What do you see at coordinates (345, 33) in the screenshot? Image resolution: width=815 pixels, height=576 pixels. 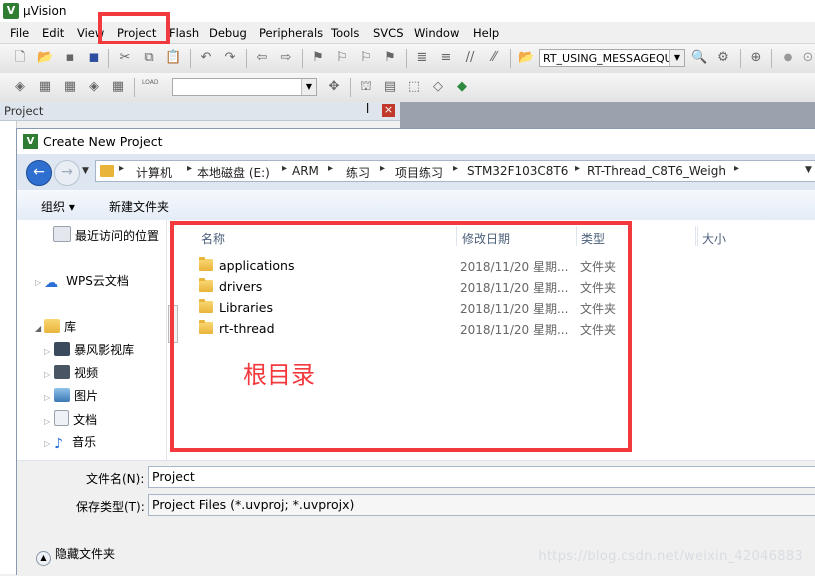 I see `menu-tools: Tools` at bounding box center [345, 33].